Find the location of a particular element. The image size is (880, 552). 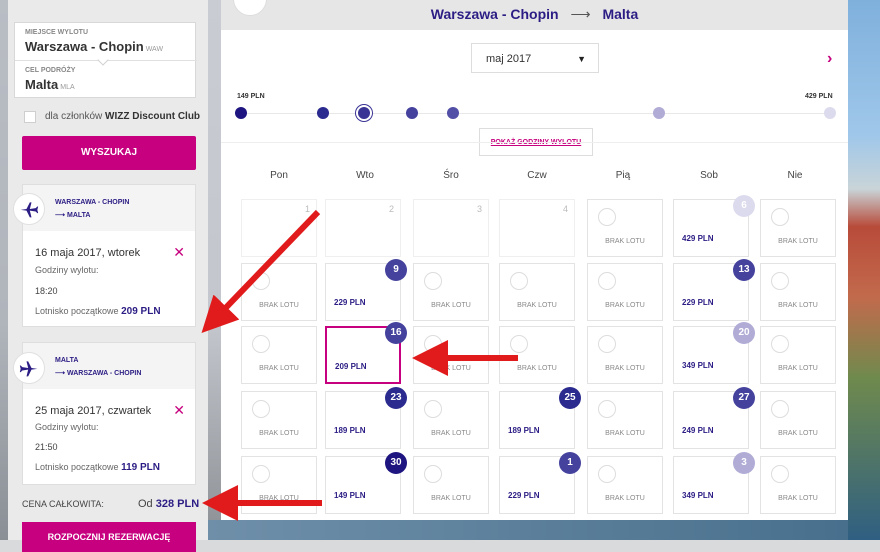

day-number-badge: 16 is located at coordinates (396, 333).